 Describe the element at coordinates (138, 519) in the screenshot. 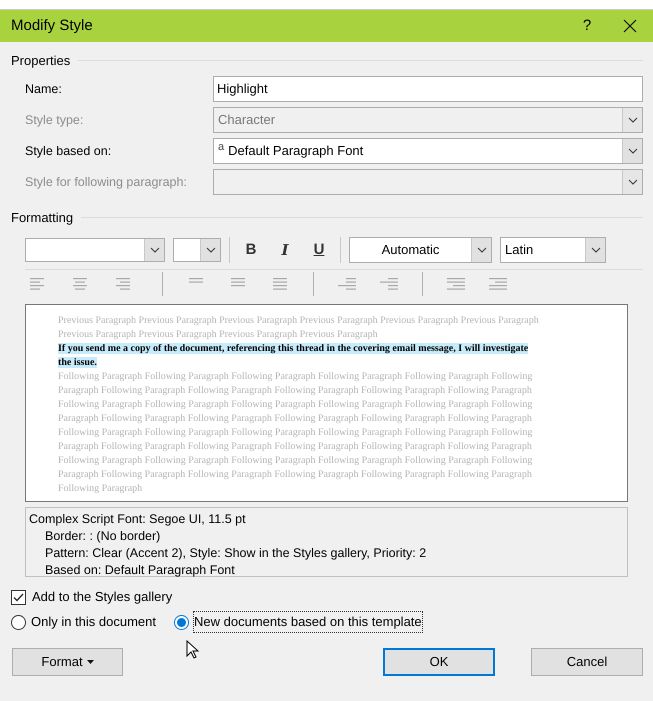

I see `description-line: Complex Script Font: Segoe UI, 11.5 pt` at that location.